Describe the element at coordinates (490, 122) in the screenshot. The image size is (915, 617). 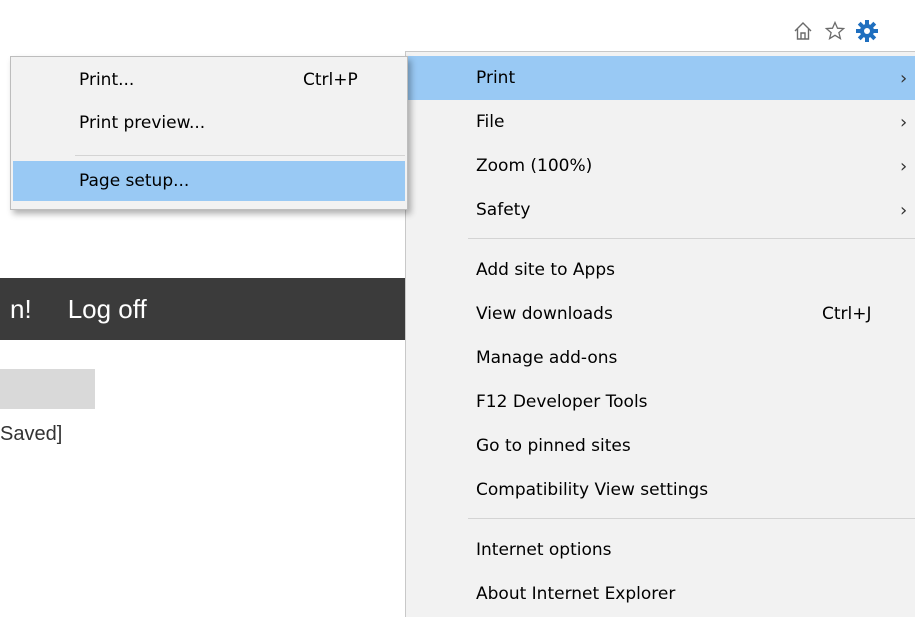
I see `menu-item-label: File` at that location.